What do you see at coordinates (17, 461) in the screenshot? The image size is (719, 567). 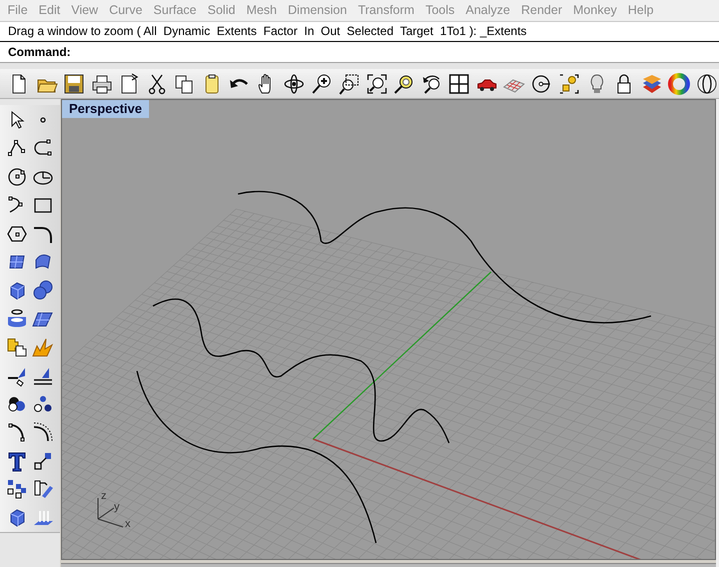 I see `text-icon` at bounding box center [17, 461].